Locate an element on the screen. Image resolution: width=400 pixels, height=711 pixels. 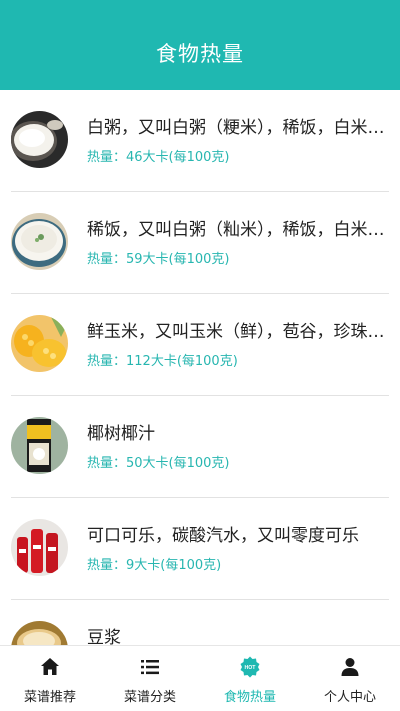
food-calories: 热量：59大卡(每100克) is located at coordinates (158, 259).